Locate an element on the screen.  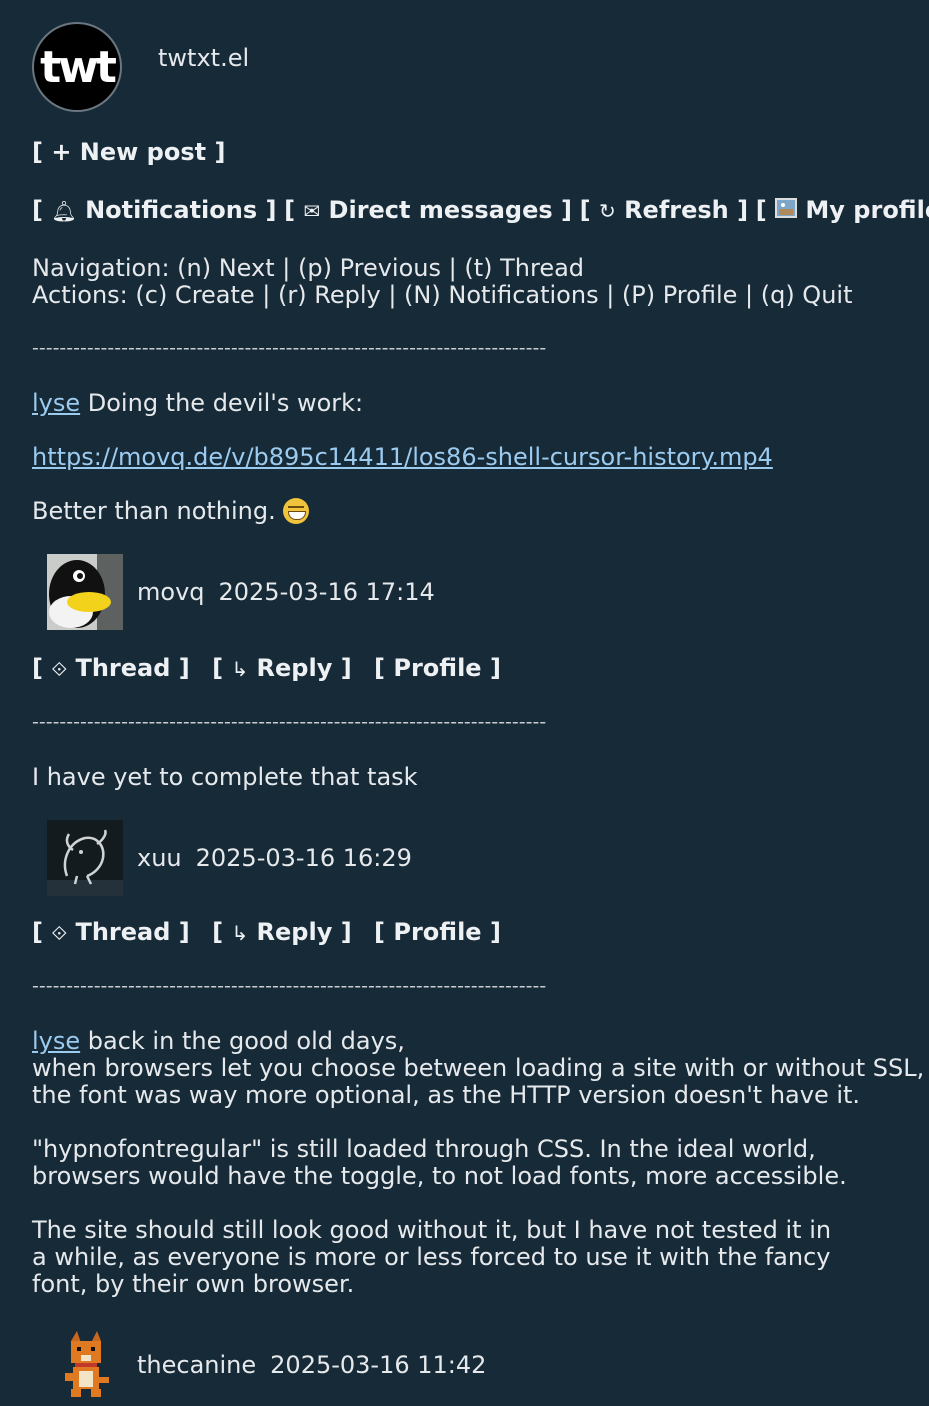
author-name: xuu is located at coordinates (159, 858).